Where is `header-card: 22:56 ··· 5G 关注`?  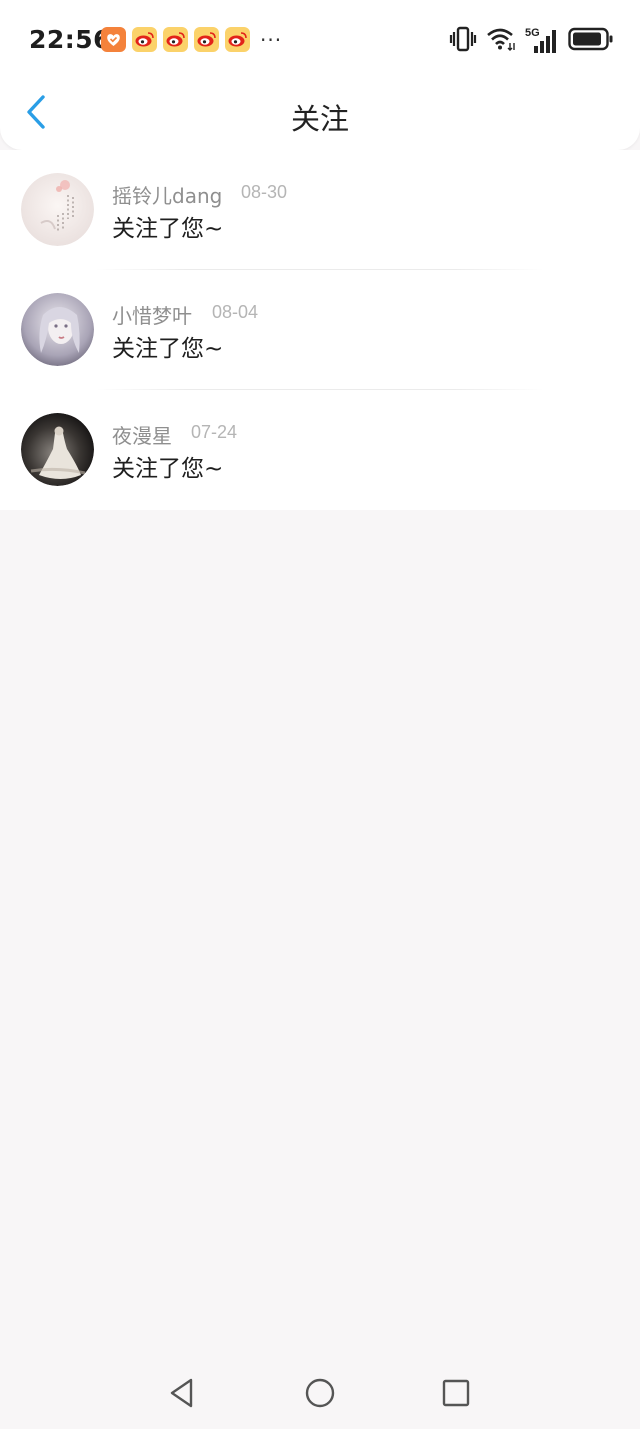
header-card: 22:56 ··· 5G 关注 is located at coordinates (320, 75).